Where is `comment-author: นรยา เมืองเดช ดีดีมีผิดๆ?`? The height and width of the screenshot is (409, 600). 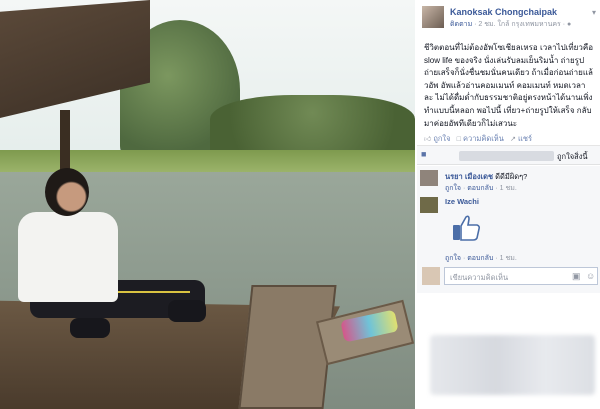
comment-author: นรยา เมืองเดช ดีดีมีผิดๆ? is located at coordinates (486, 177).